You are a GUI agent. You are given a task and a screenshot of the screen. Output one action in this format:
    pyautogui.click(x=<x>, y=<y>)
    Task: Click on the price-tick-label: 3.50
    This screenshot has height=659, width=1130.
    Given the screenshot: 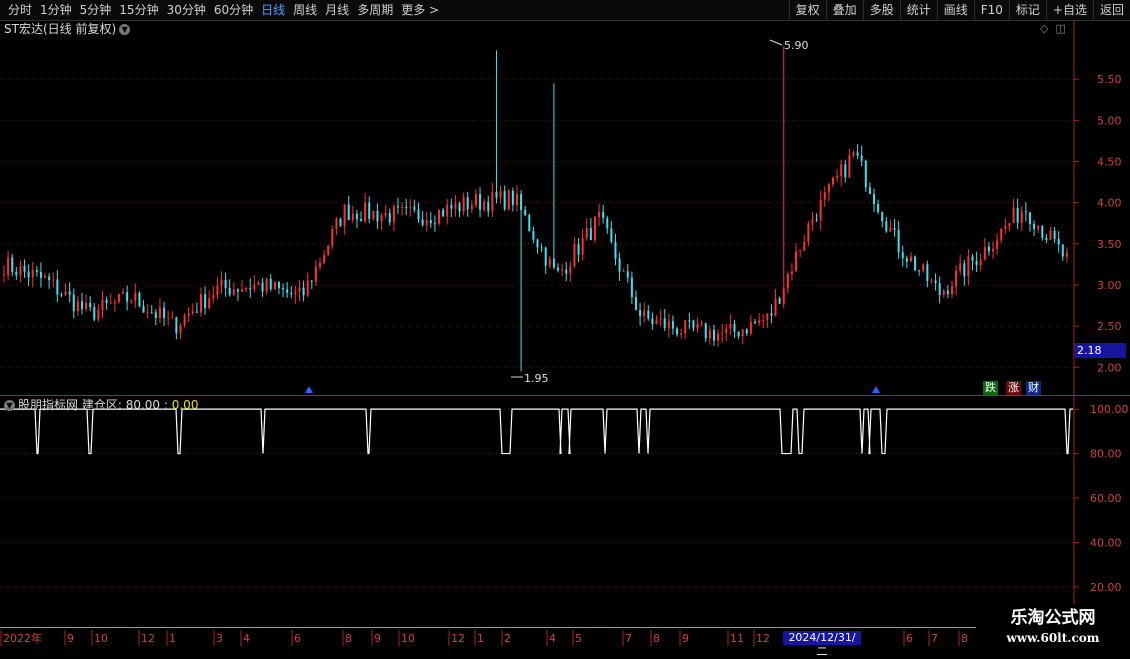 What is the action you would take?
    pyautogui.click(x=1109, y=244)
    